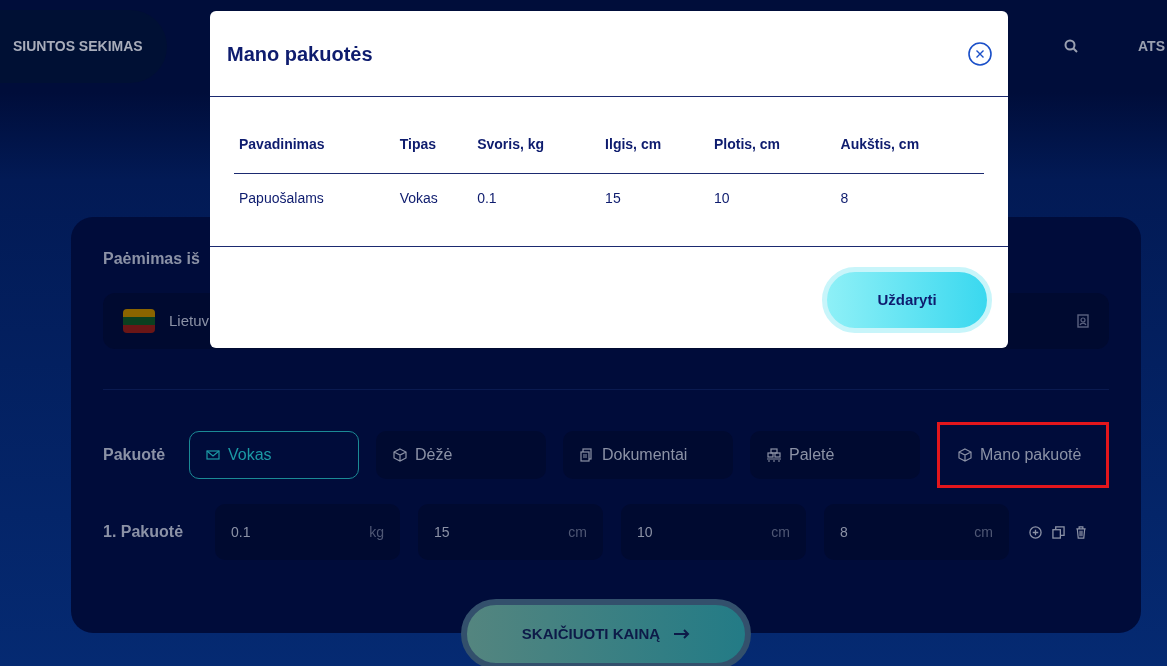  Describe the element at coordinates (909, 145) in the screenshot. I see `column-header: Aukštis, cm` at that location.